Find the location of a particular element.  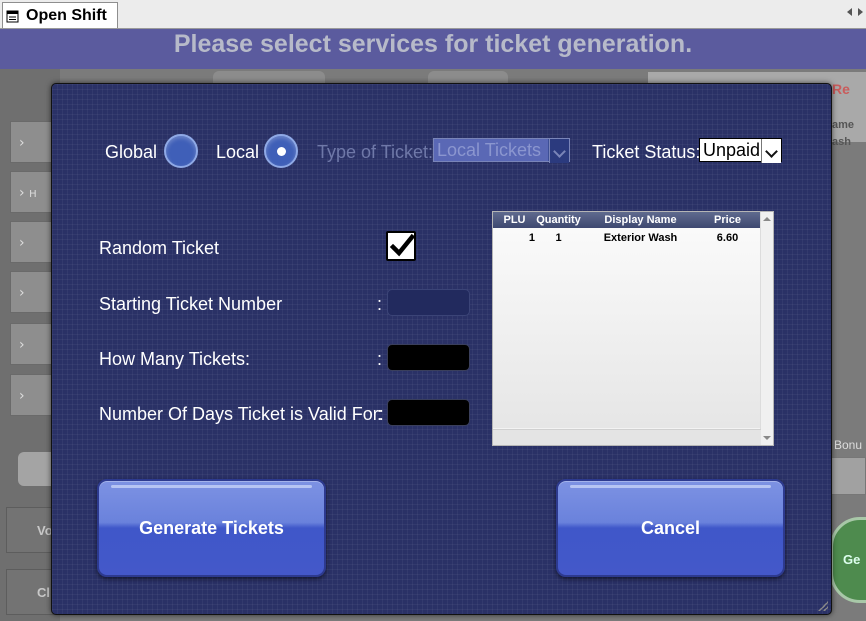

local-radio is located at coordinates (281, 151).